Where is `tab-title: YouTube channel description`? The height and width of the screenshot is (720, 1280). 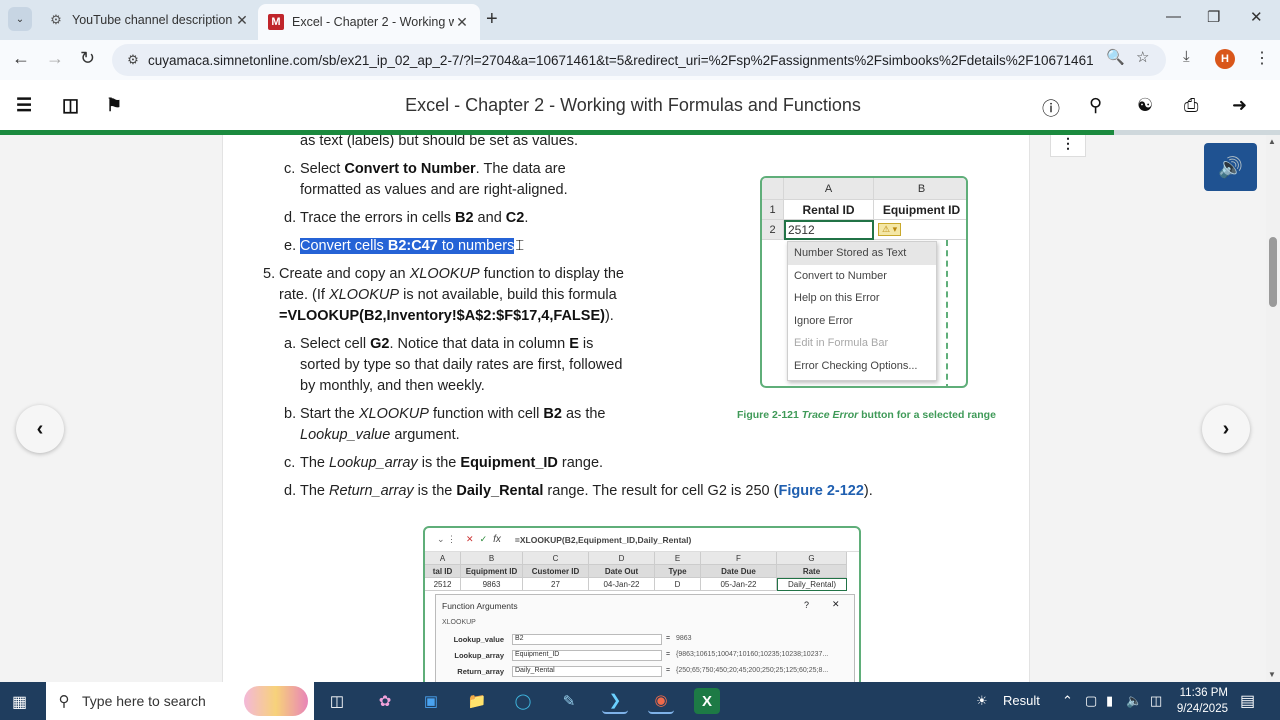
tab-title: YouTube channel description is located at coordinates (152, 20).